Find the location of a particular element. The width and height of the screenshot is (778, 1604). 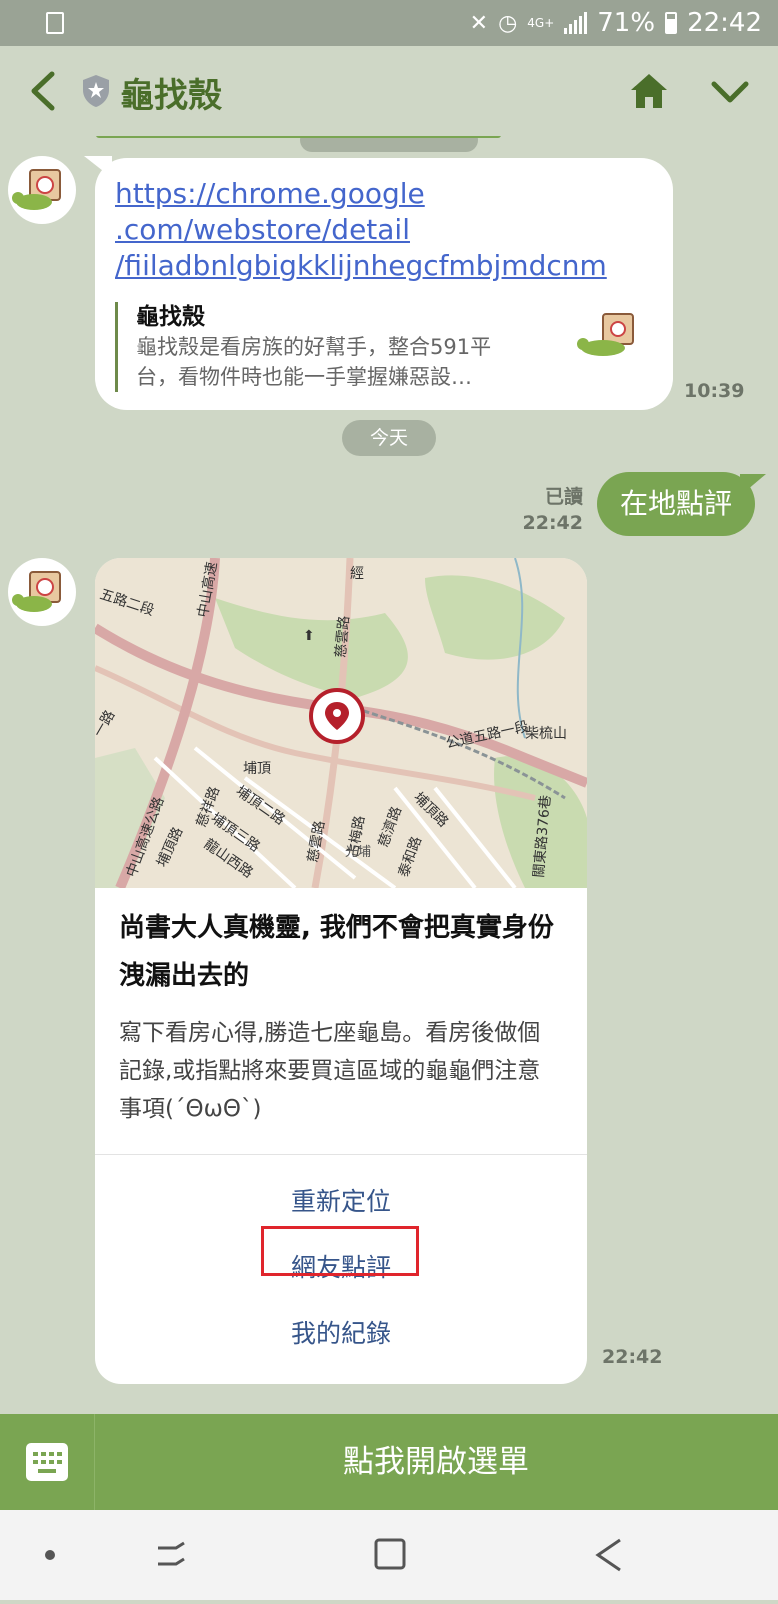

status-right: ✕ ◷ 4G+ 71% 22:42 is located at coordinates (616, 23).